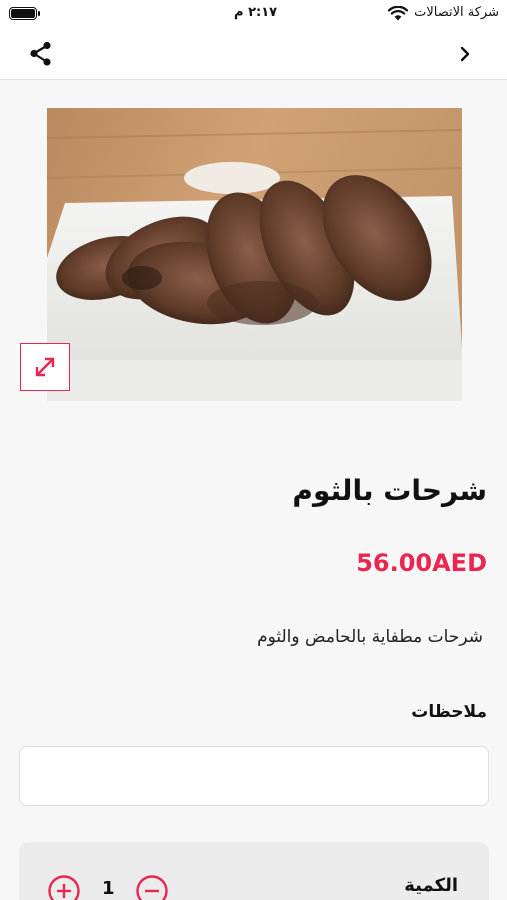 Image resolution: width=507 pixels, height=900 pixels. What do you see at coordinates (370, 637) in the screenshot?
I see `product-description: شرحات مطفاية بالحامض والثوم` at bounding box center [370, 637].